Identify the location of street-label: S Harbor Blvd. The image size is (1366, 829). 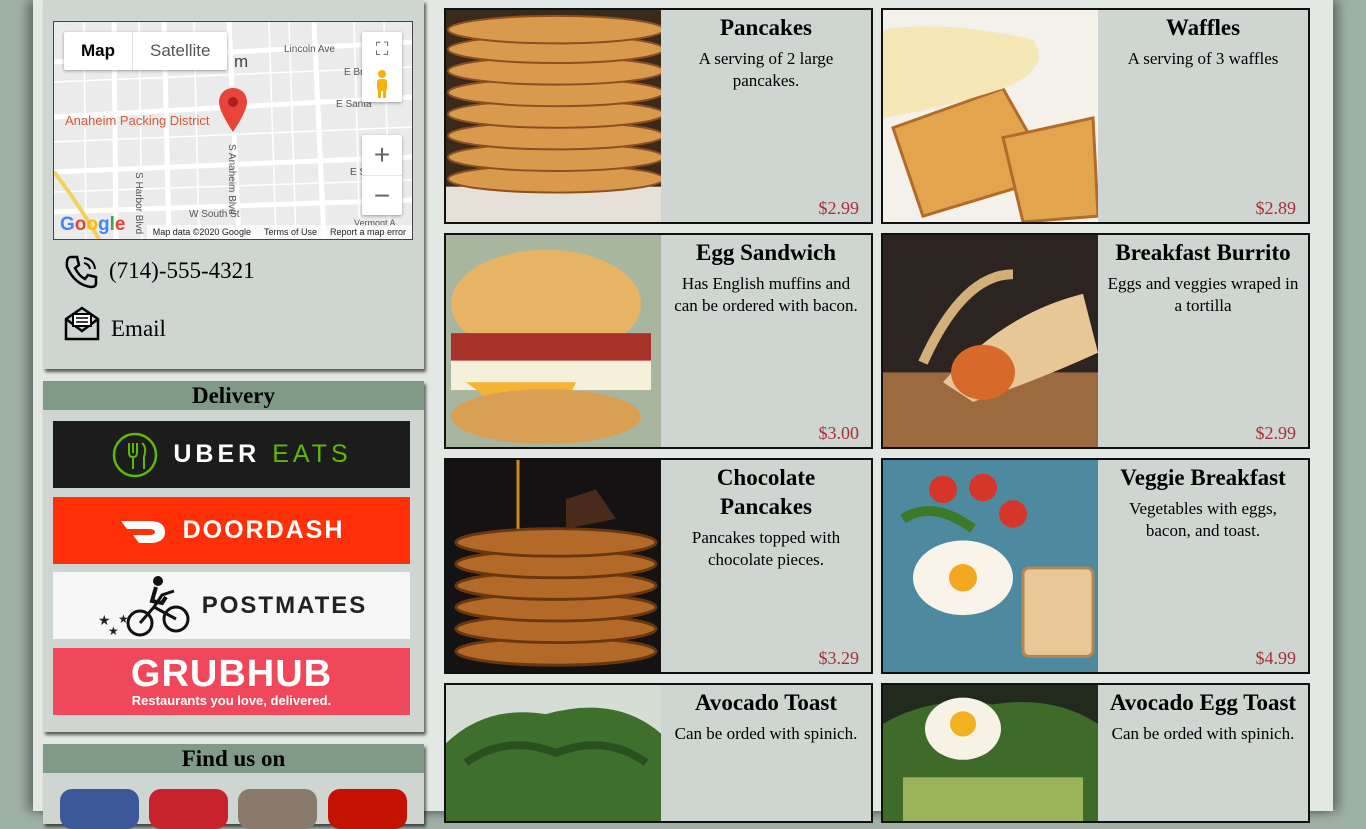
(138, 203).